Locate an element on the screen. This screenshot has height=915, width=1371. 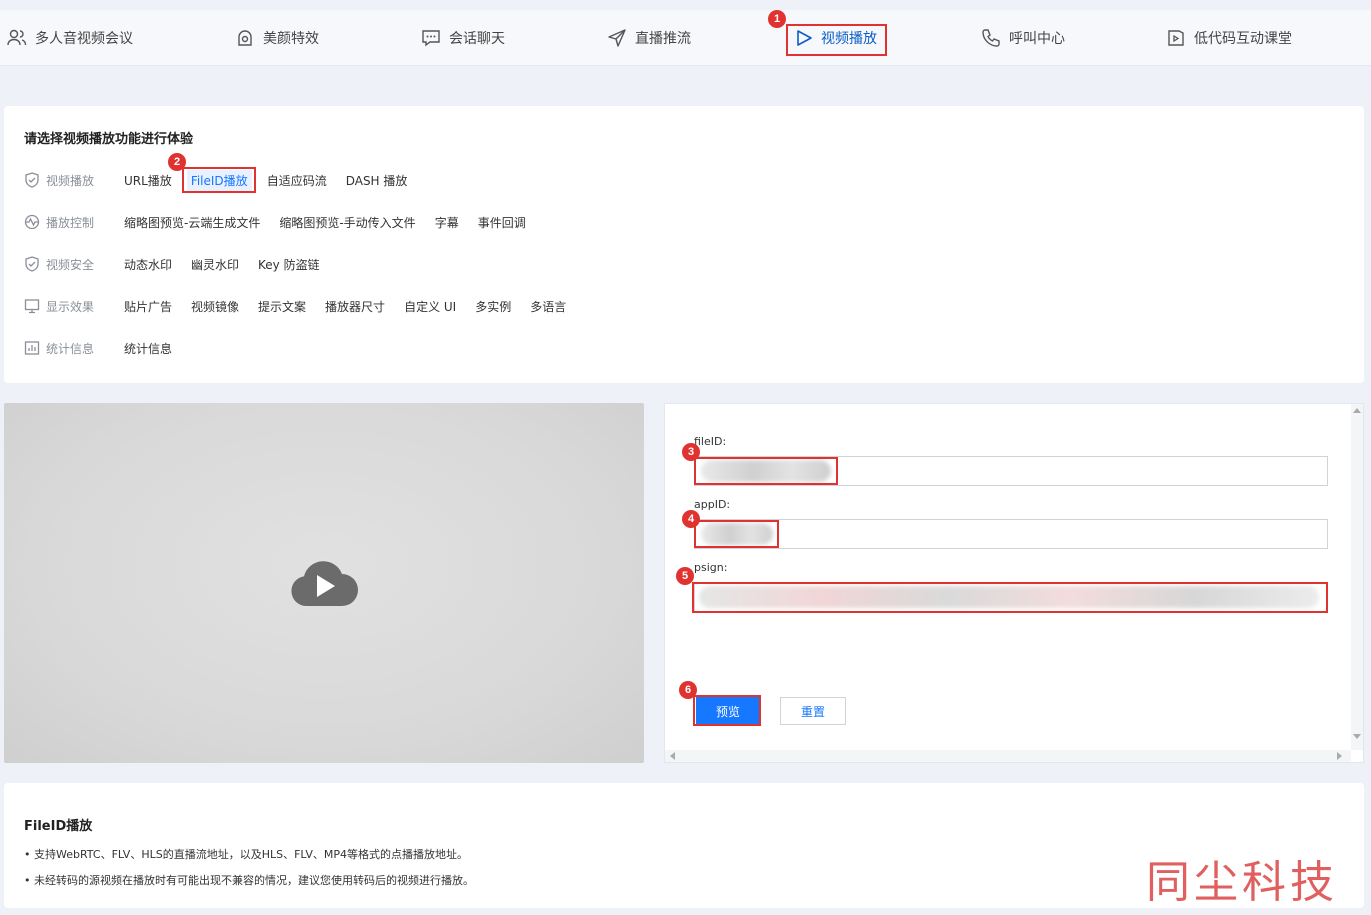
feature-row-control: 播放控制 缩略图预览-云端生成文件 缩略图预览-手动传入文件 字幕 事件回调 is located at coordinates (284, 222).